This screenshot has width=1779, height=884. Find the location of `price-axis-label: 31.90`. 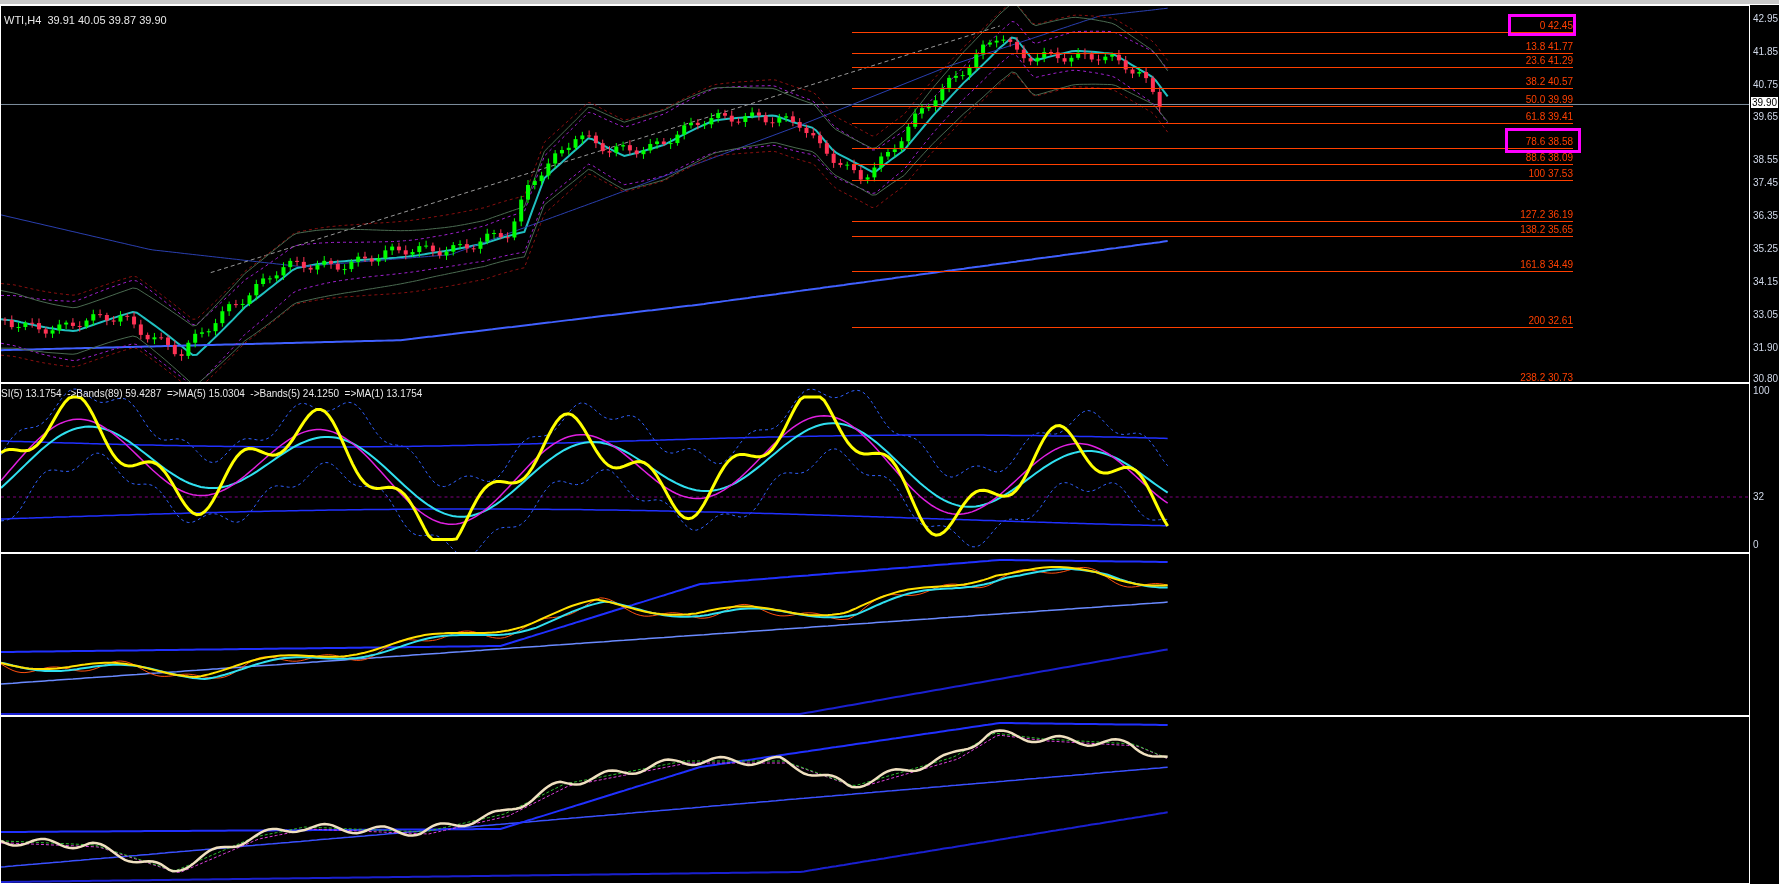

price-axis-label: 31.90 is located at coordinates (1766, 348).